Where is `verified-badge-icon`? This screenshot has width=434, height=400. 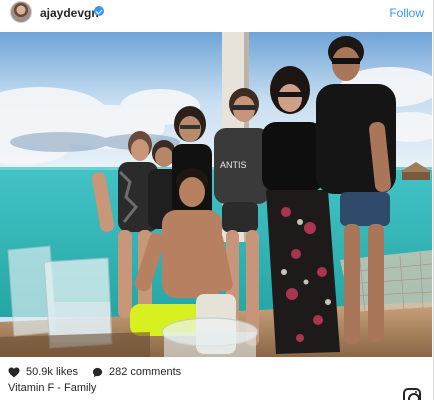
verified-badge-icon is located at coordinates (99, 11).